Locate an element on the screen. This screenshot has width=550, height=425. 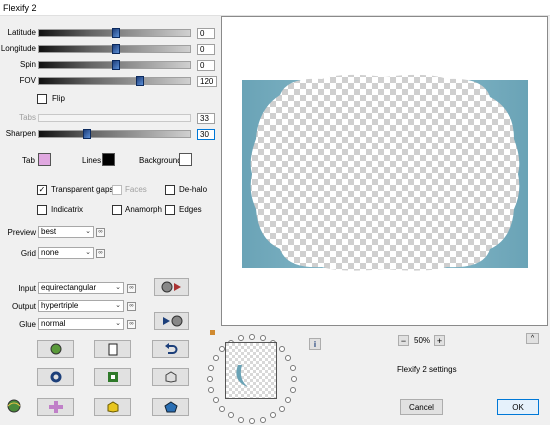
latitude-slider is located at coordinates (114, 33).